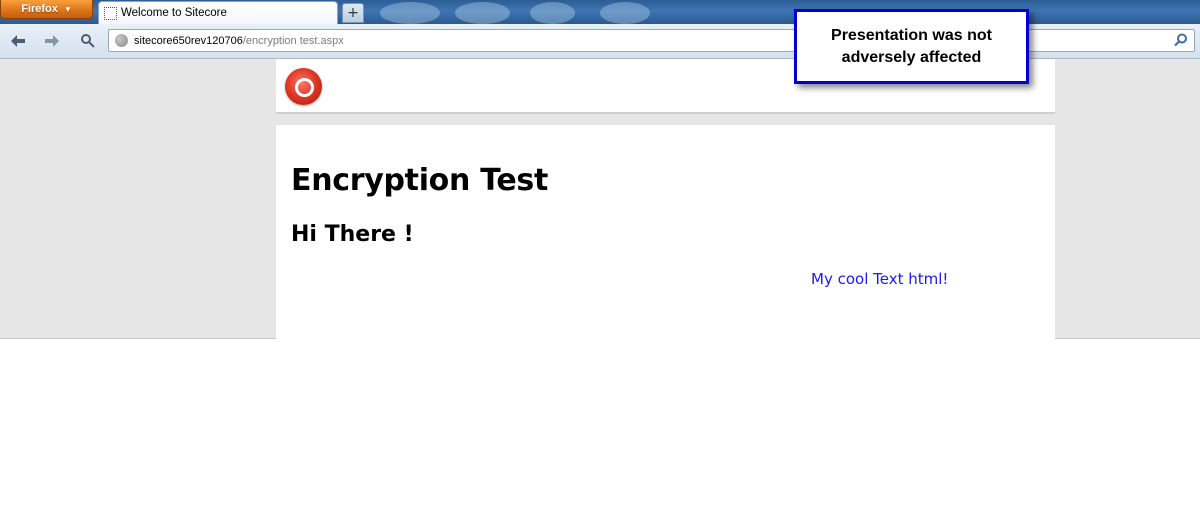  Describe the element at coordinates (1181, 40) in the screenshot. I see `search-icon` at that location.